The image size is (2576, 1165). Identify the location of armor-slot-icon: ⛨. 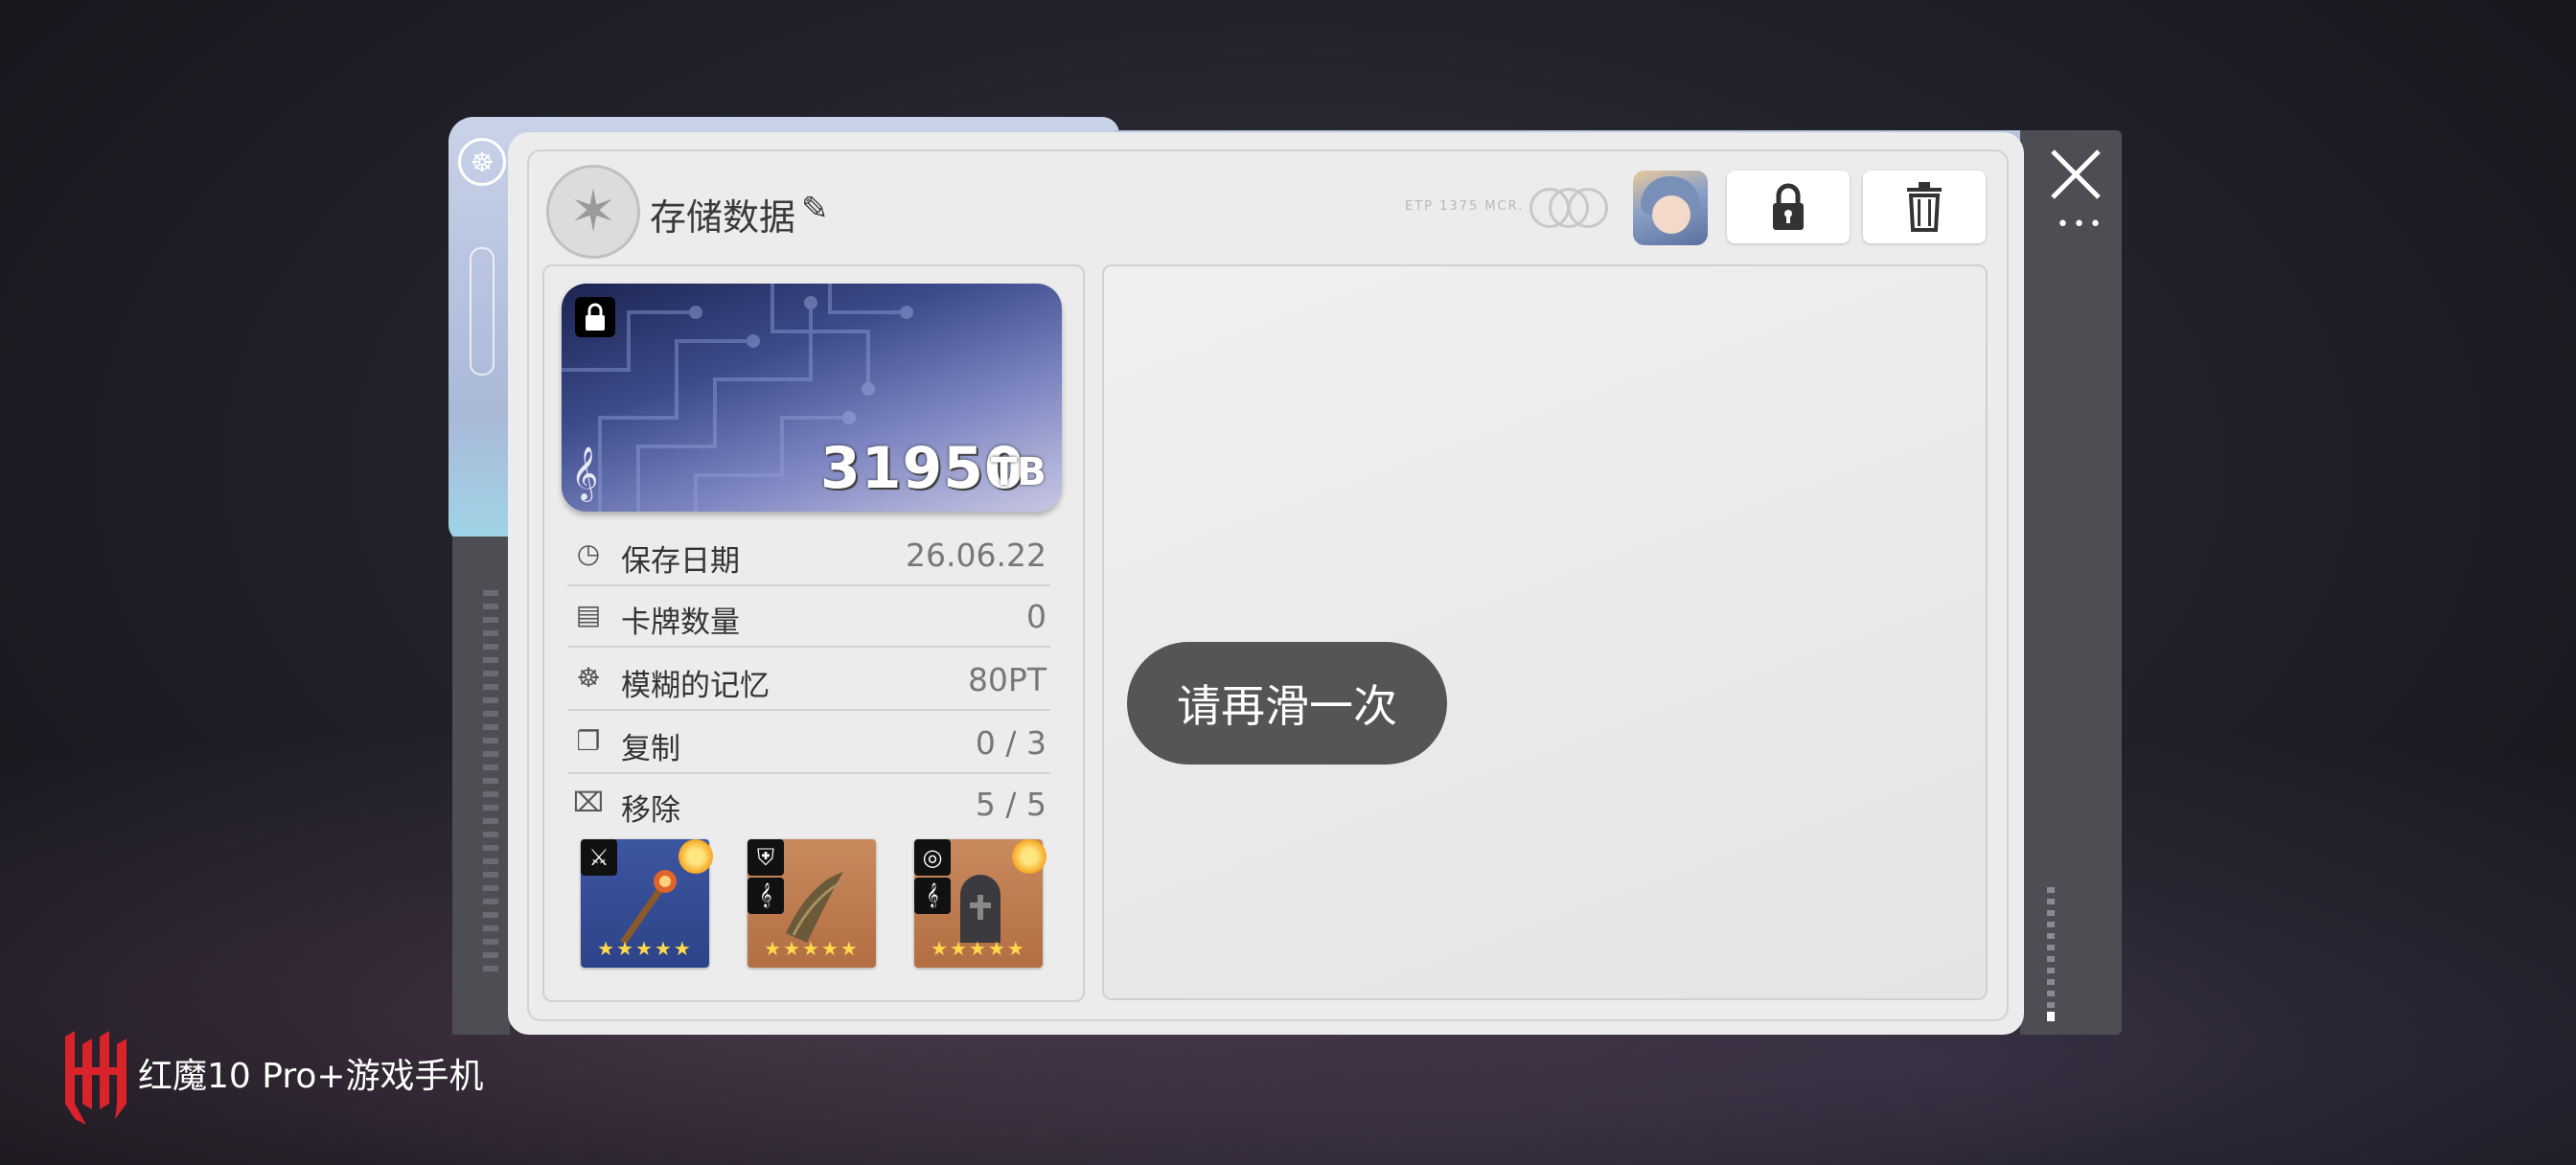
(766, 857).